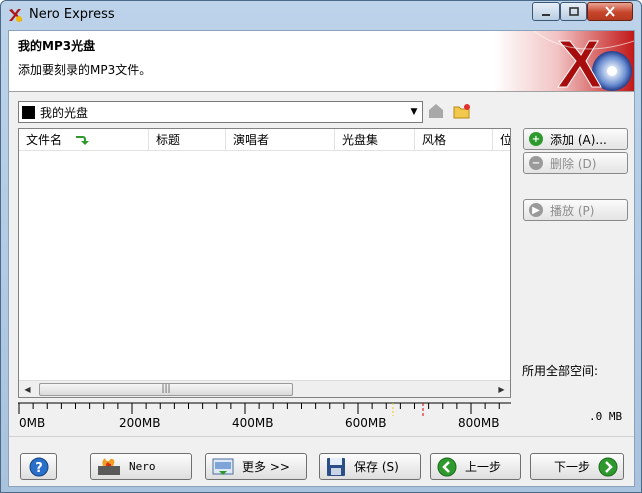 The image size is (642, 493). What do you see at coordinates (109, 466) in the screenshot?
I see `nero-burn-icon` at bounding box center [109, 466].